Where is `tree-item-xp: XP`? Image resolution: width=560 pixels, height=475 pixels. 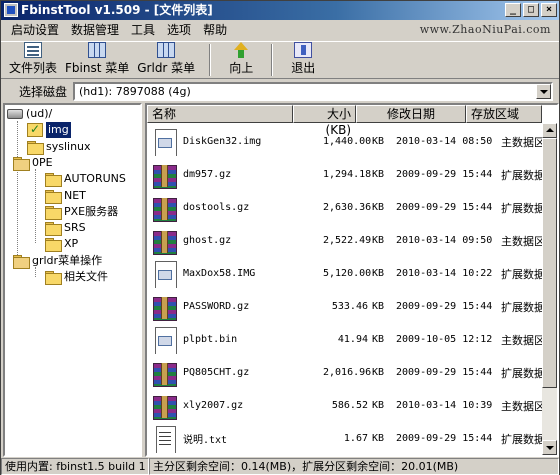
tree-item-xp: XP is located at coordinates (61, 244).